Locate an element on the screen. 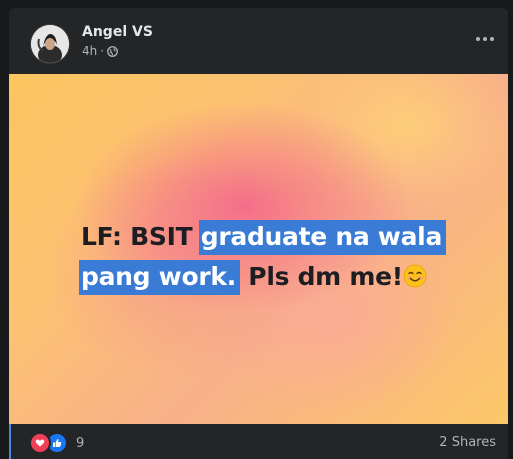 This screenshot has height=459, width=513. author-avatar is located at coordinates (50, 44).